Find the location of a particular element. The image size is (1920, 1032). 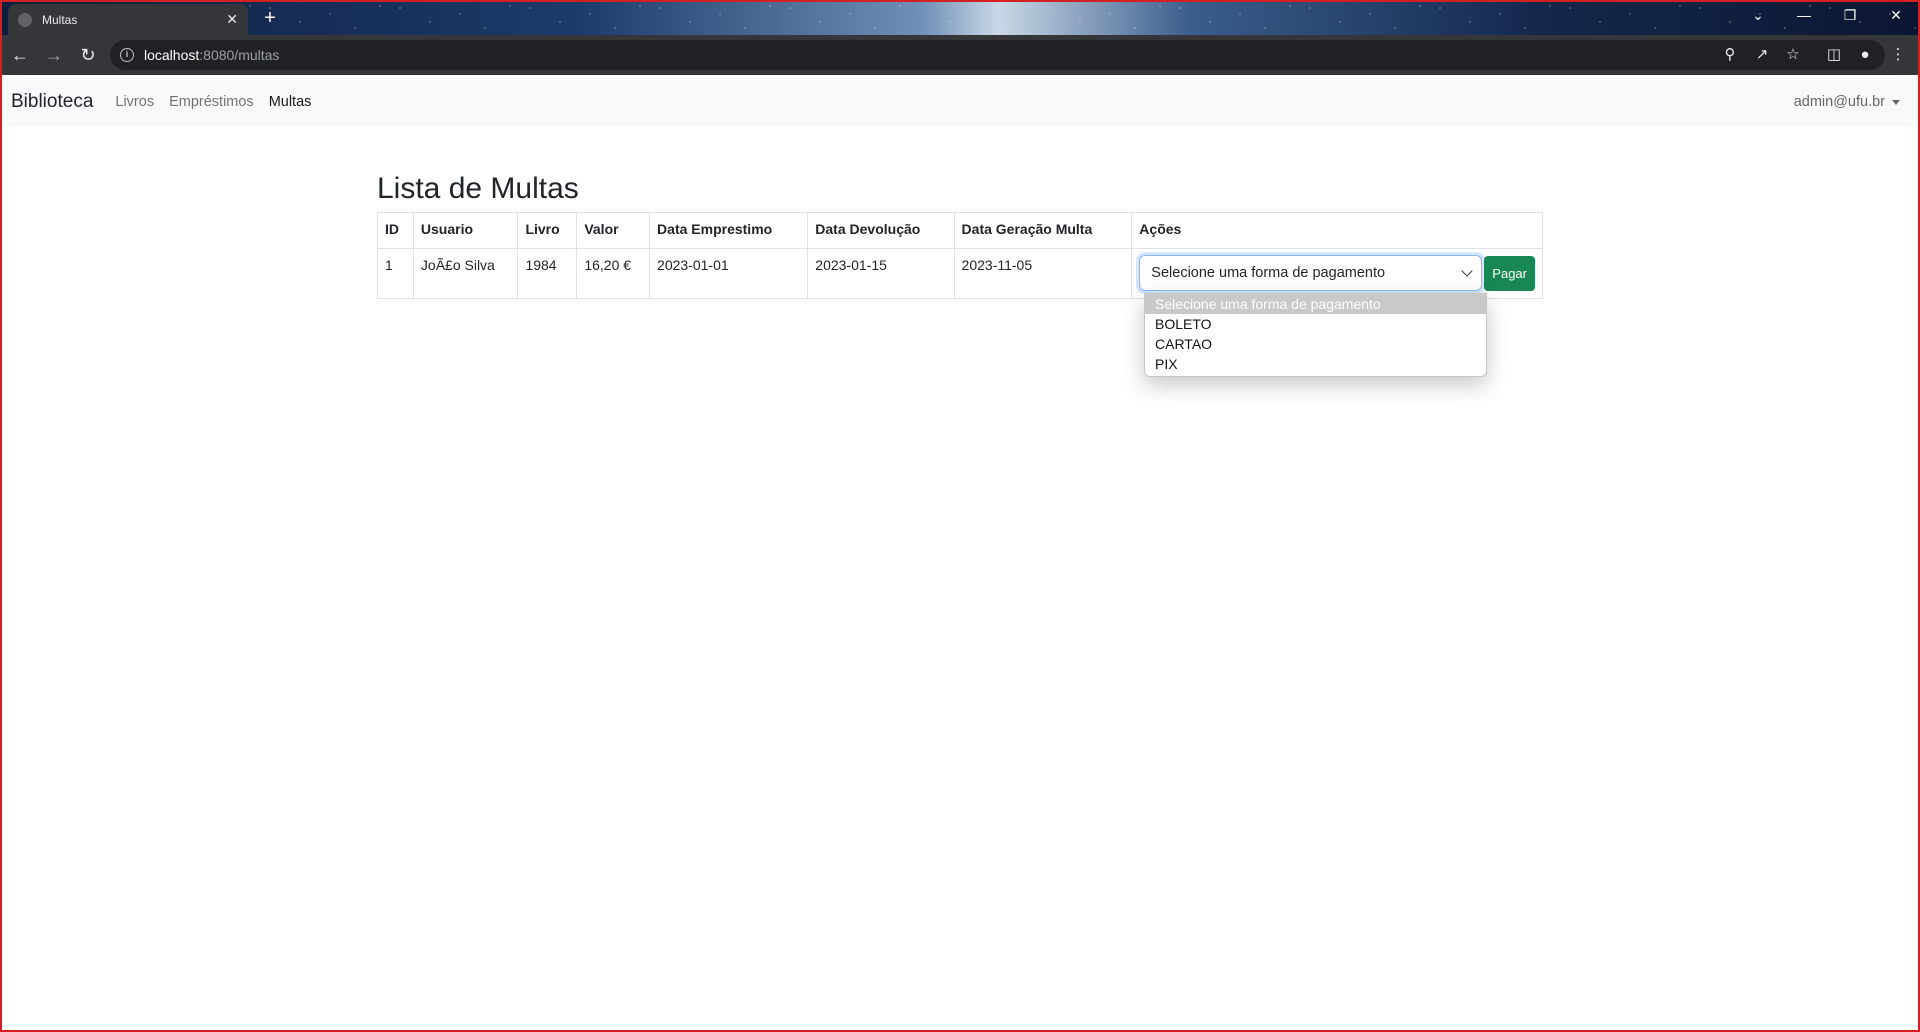

cell-data-geracao: 2023-11-05 is located at coordinates (1043, 273).